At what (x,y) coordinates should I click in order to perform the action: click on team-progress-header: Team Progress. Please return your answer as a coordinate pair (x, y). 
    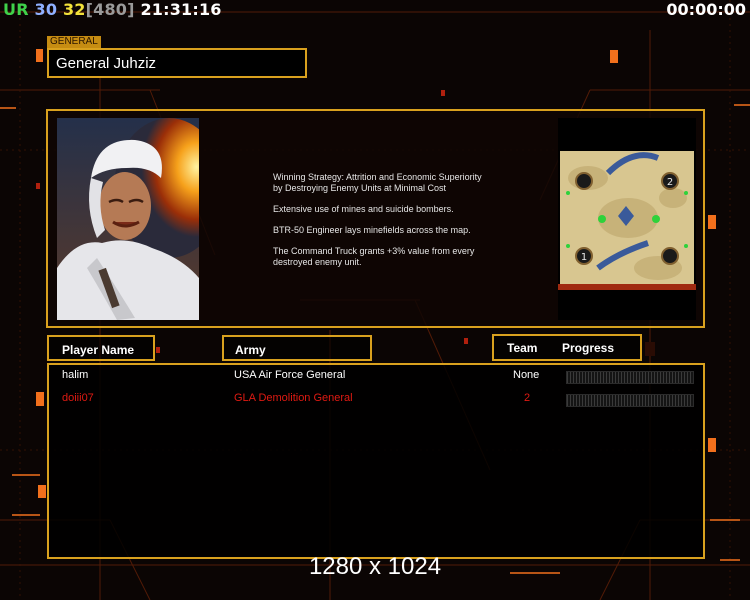
    Looking at the image, I should click on (567, 347).